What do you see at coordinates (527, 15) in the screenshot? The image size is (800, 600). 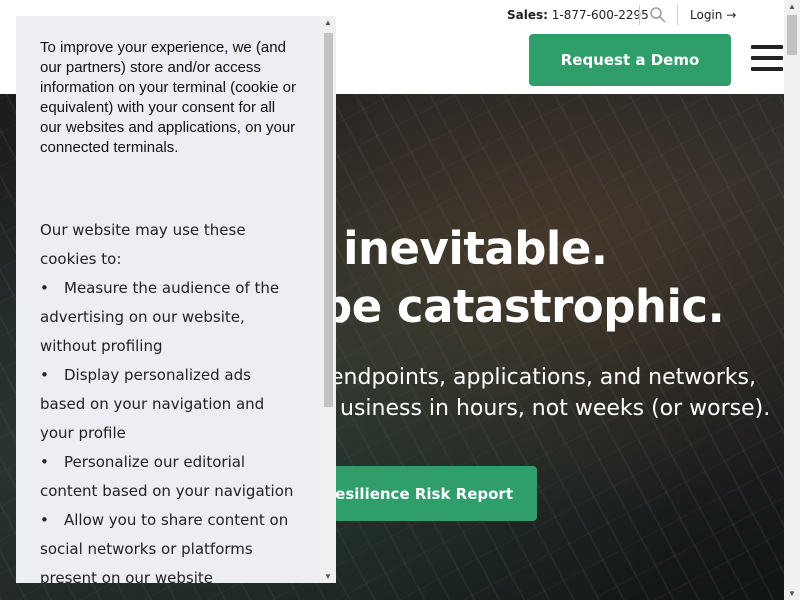 I see `sales-label: Sales:` at bounding box center [527, 15].